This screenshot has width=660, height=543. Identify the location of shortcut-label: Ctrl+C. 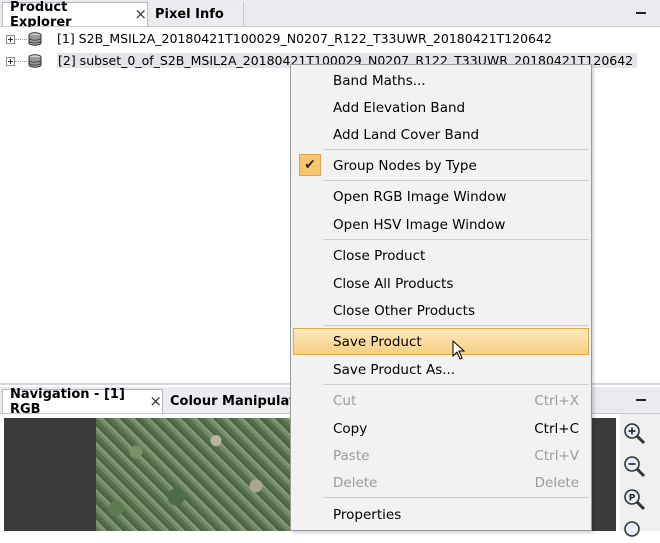
(556, 428).